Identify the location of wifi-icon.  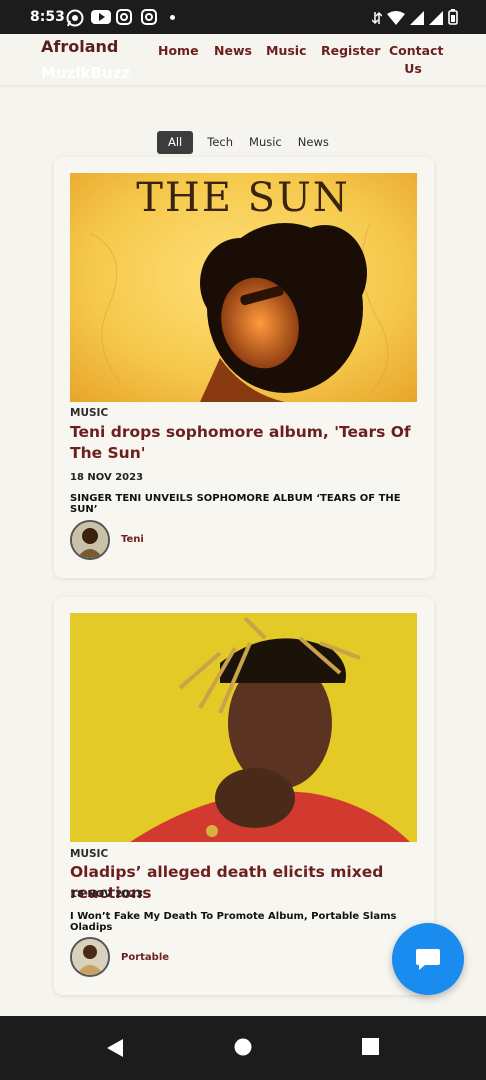
(396, 19).